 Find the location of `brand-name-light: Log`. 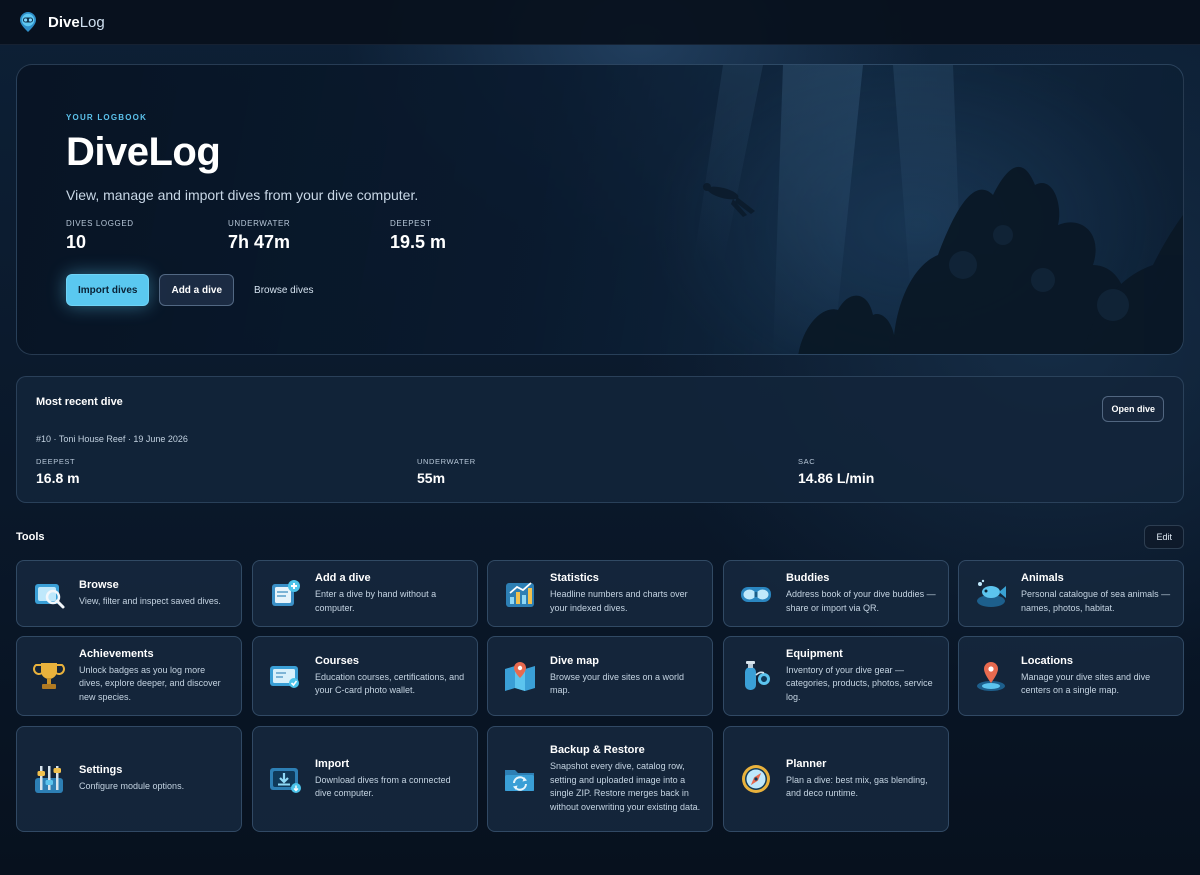

brand-name-light: Log is located at coordinates (92, 22).